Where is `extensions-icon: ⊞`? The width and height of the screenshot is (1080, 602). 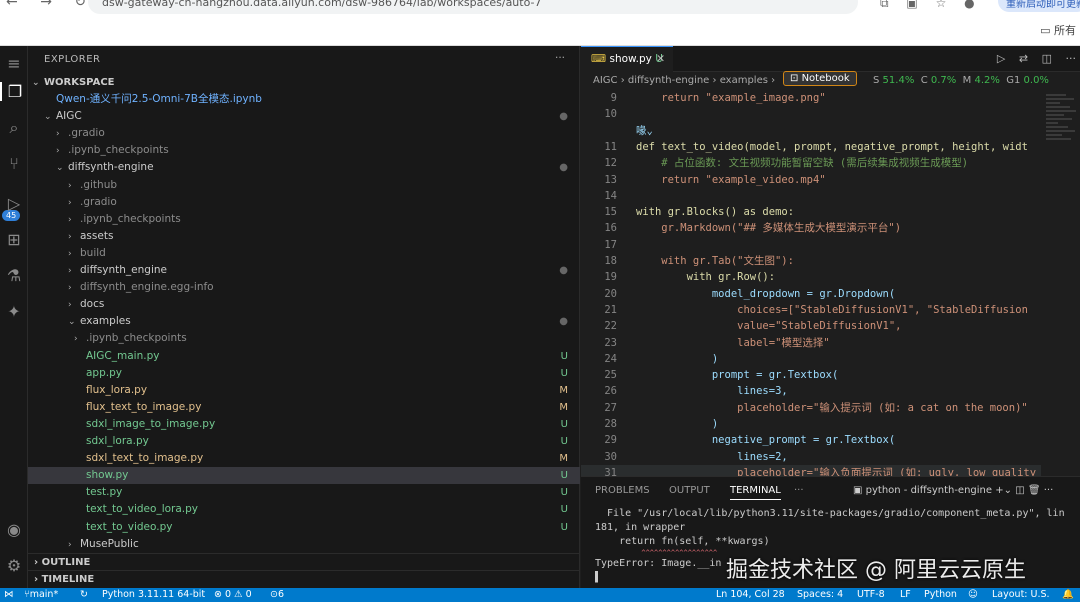 extensions-icon: ⊞ is located at coordinates (14, 239).